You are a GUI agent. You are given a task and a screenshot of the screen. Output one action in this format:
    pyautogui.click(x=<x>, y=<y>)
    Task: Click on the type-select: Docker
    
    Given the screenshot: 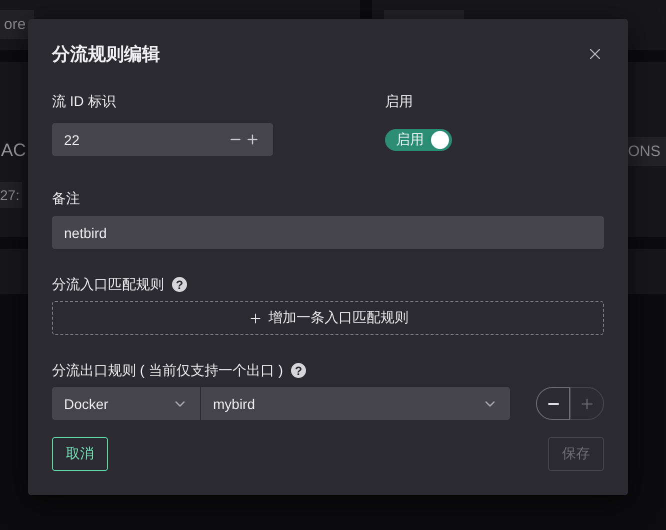 What is the action you would take?
    pyautogui.click(x=126, y=403)
    